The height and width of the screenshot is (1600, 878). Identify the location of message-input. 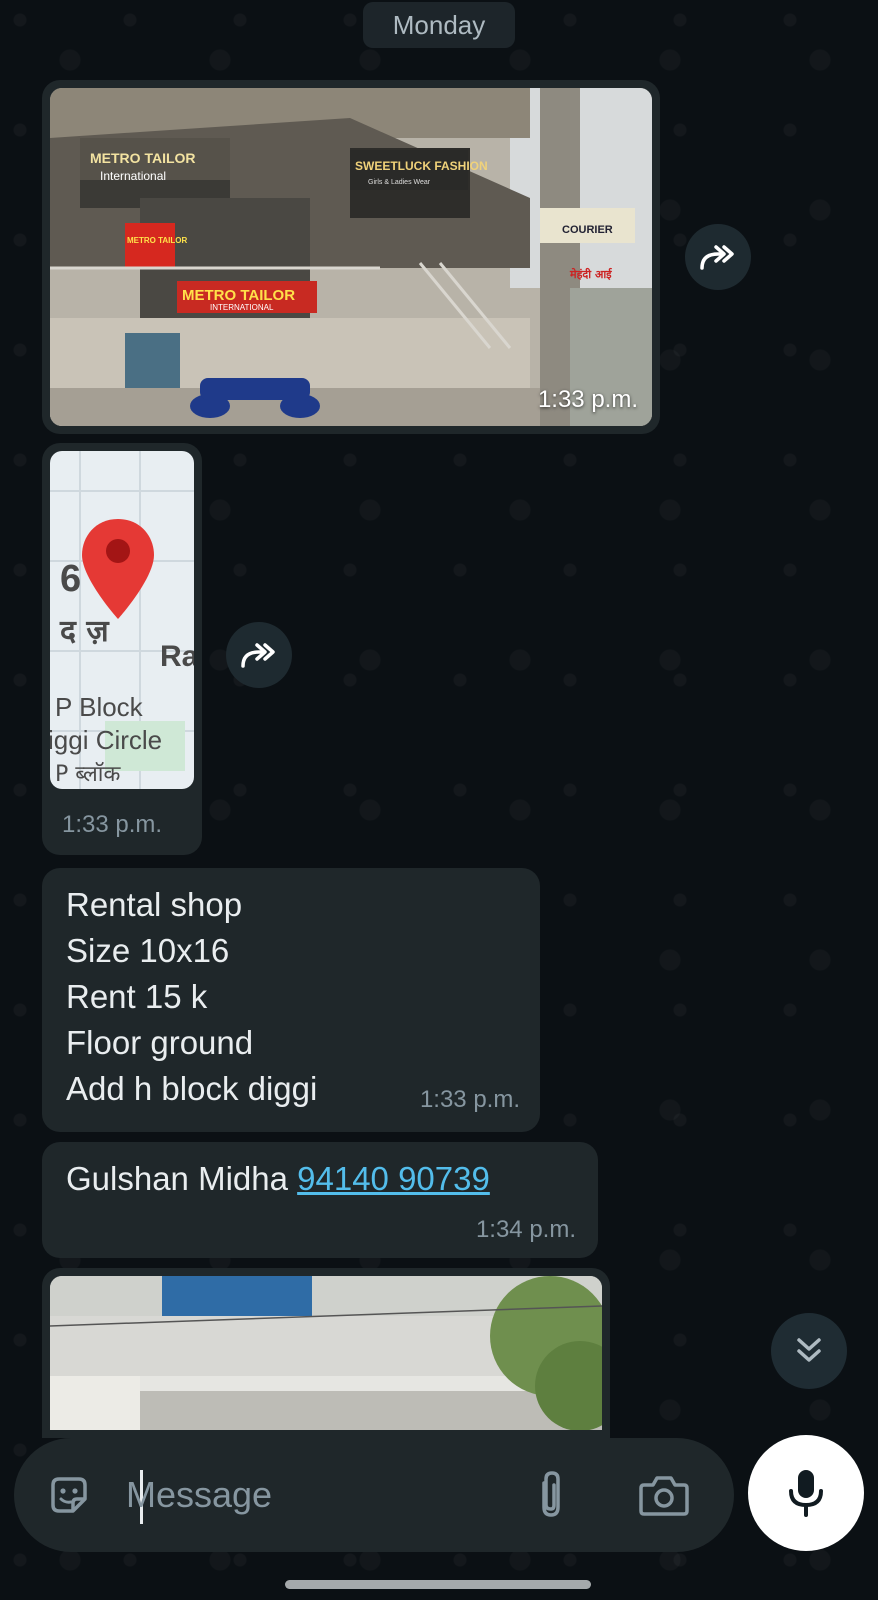
(326, 1495).